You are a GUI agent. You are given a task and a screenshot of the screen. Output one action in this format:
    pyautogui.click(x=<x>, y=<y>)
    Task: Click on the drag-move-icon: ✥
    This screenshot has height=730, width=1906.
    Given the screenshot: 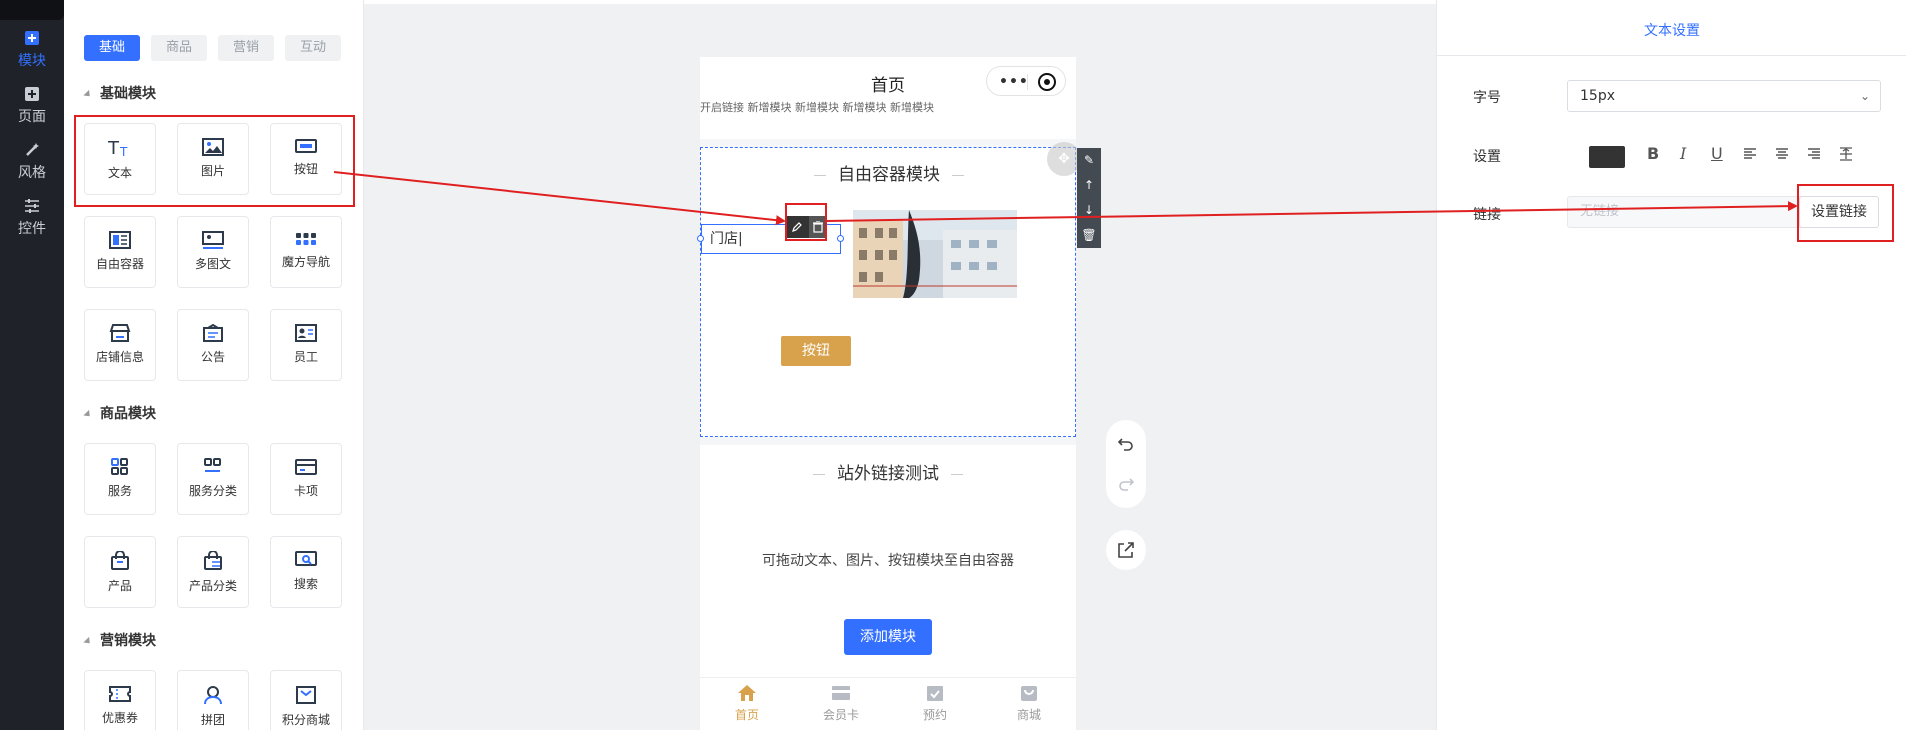 What is the action you would take?
    pyautogui.click(x=1064, y=159)
    